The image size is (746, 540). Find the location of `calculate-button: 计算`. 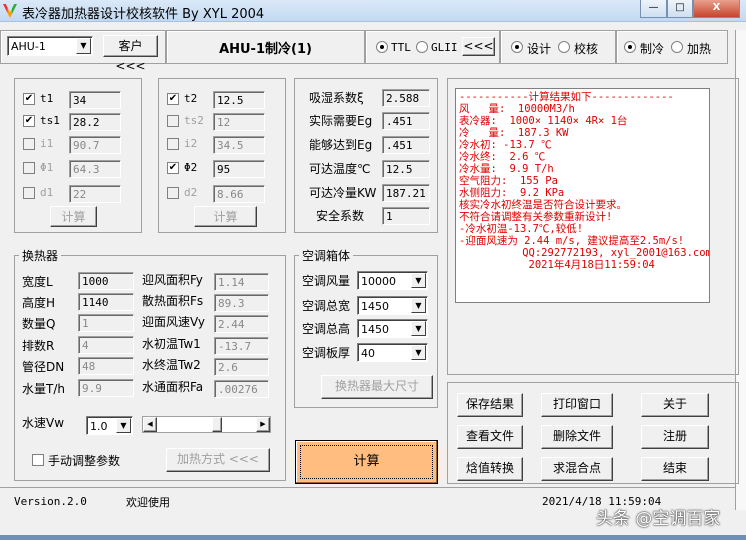

calculate-button: 计算 is located at coordinates (366, 462).